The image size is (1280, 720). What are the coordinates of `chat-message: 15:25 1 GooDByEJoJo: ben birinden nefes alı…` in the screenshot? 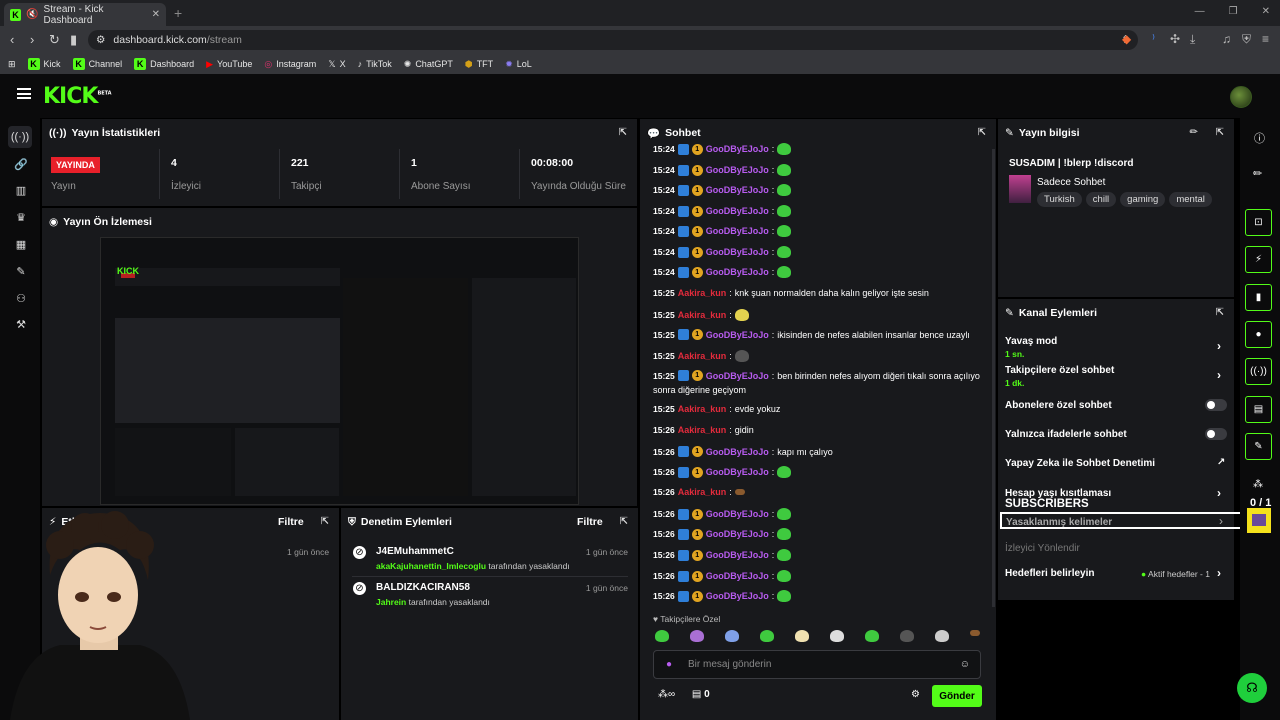 It's located at (820, 375).